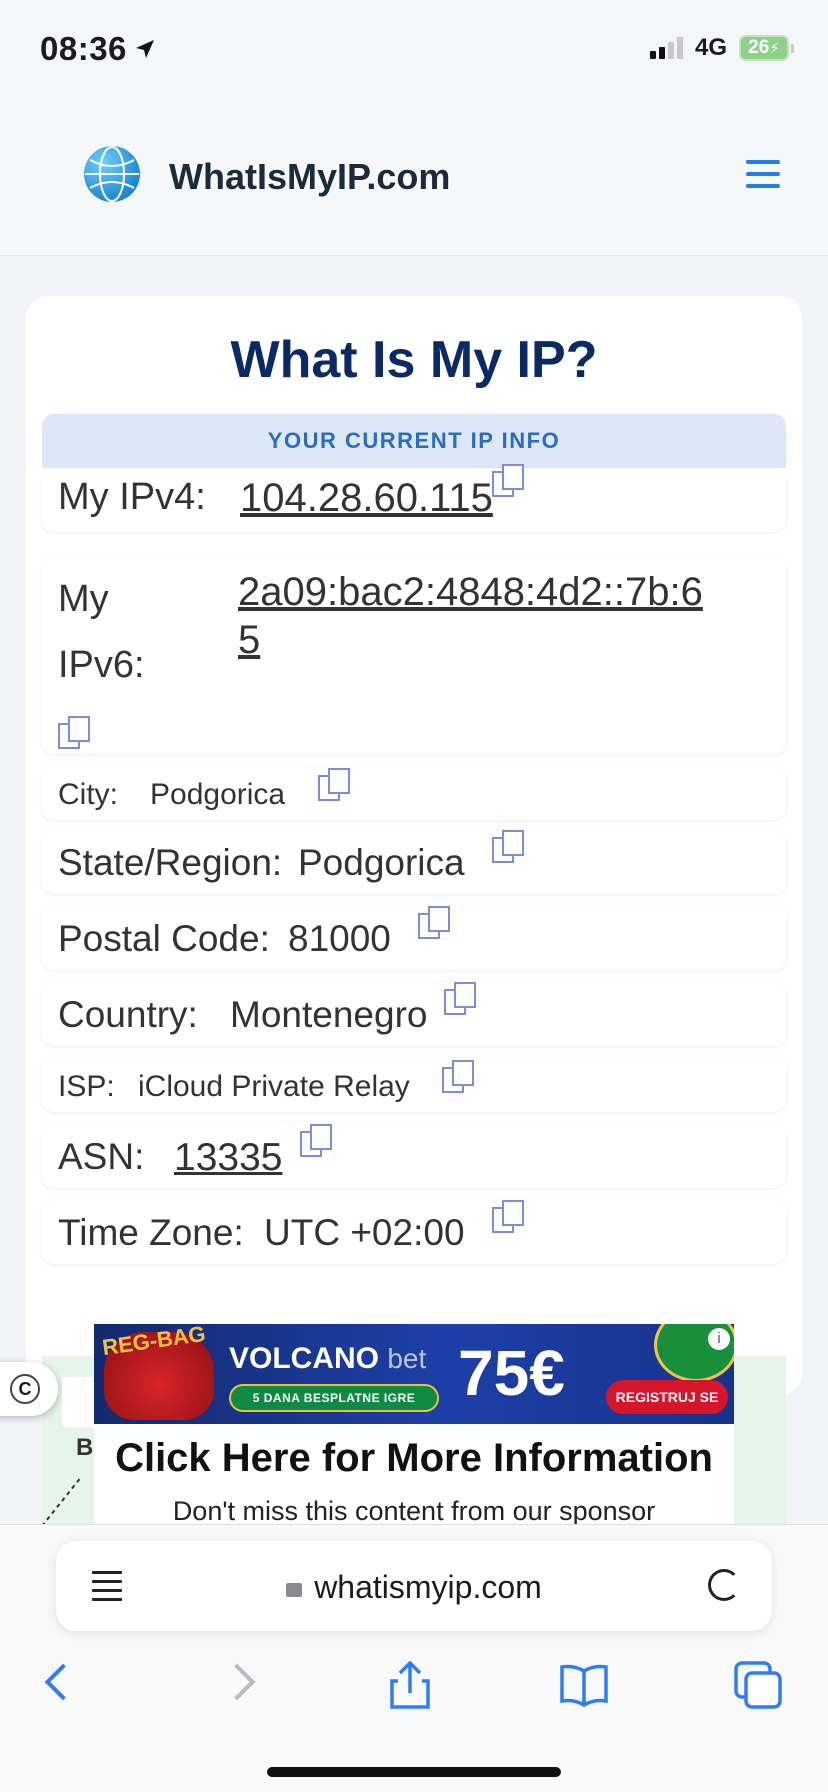  I want to click on home-indicator, so click(414, 1772).